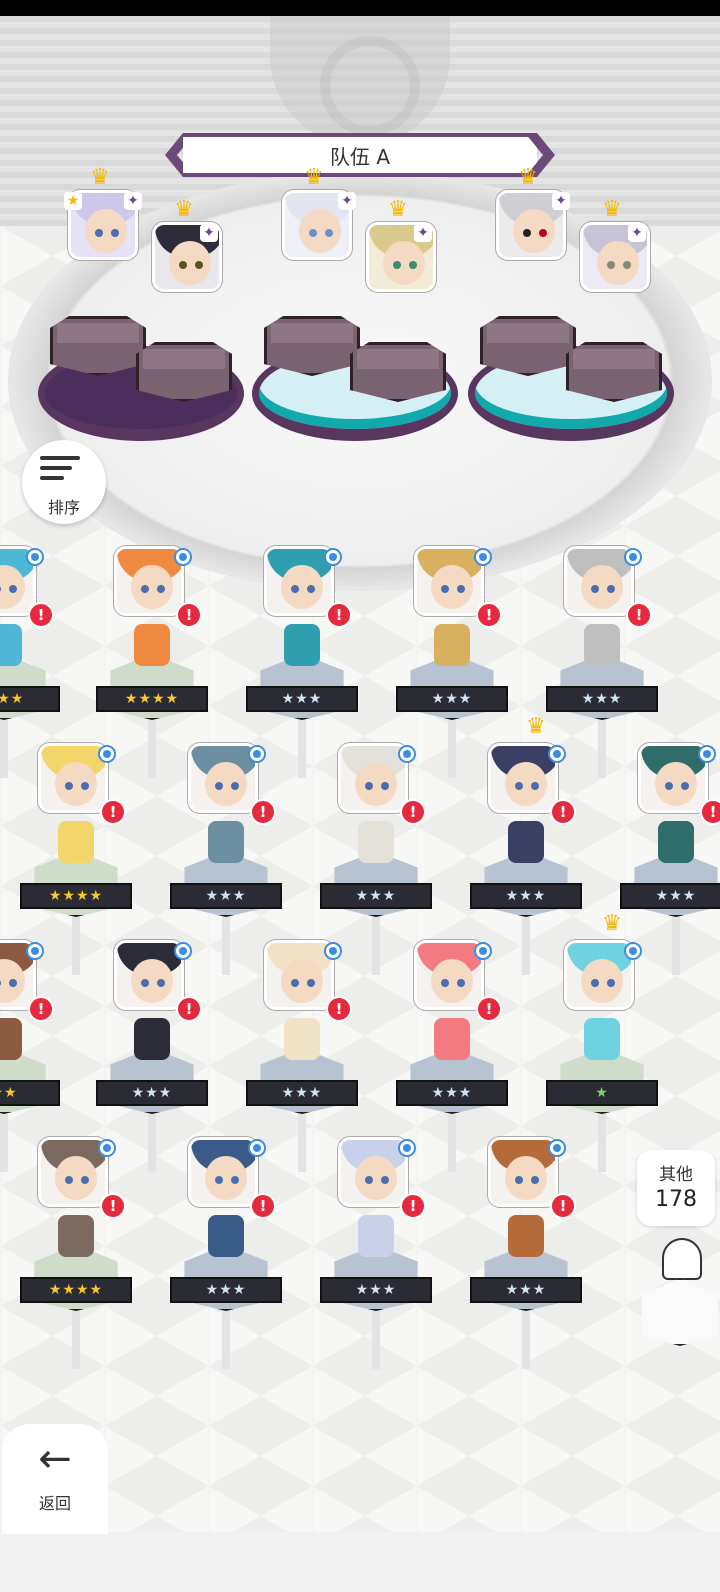  I want to click on star-rating: ★★, so click(30, 1093).